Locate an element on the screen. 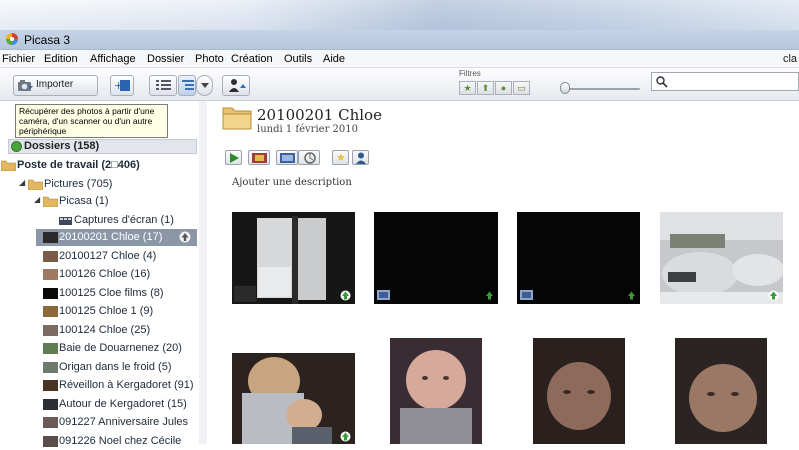  search-input is located at coordinates (725, 81).